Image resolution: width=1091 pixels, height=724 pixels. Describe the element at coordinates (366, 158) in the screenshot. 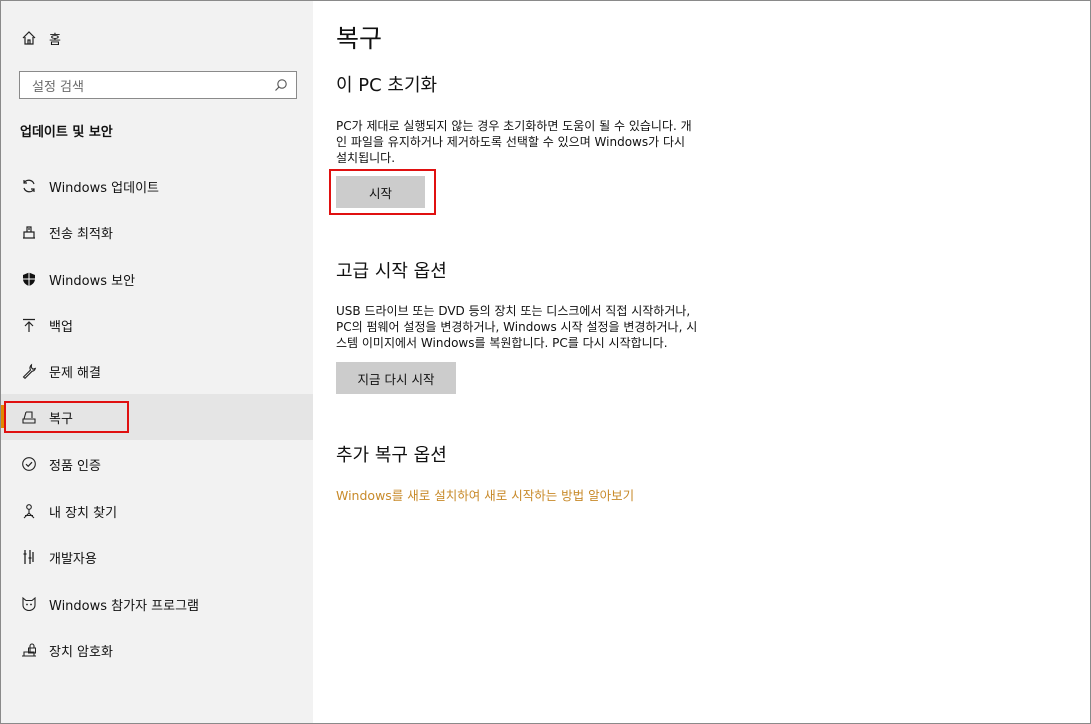

I see `description-line: 설치됩니다.` at that location.